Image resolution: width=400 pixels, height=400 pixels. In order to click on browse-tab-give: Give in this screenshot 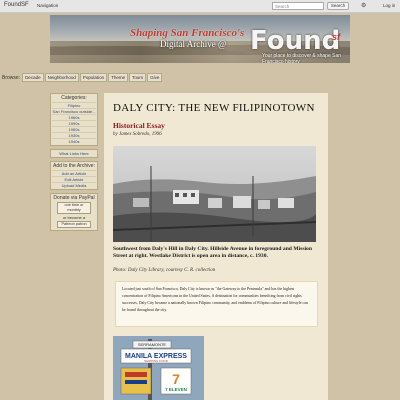, I will do `click(155, 77)`.